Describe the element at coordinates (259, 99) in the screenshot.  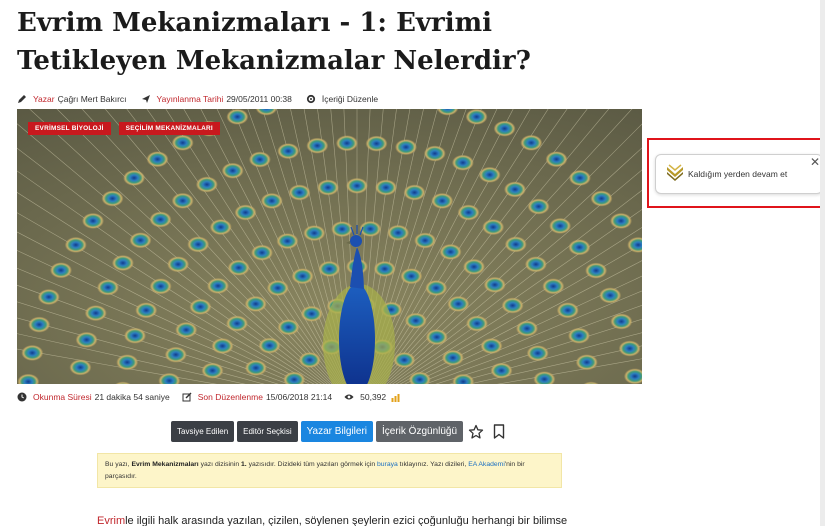
I see `published-date: 29/05/2011 00:38` at that location.